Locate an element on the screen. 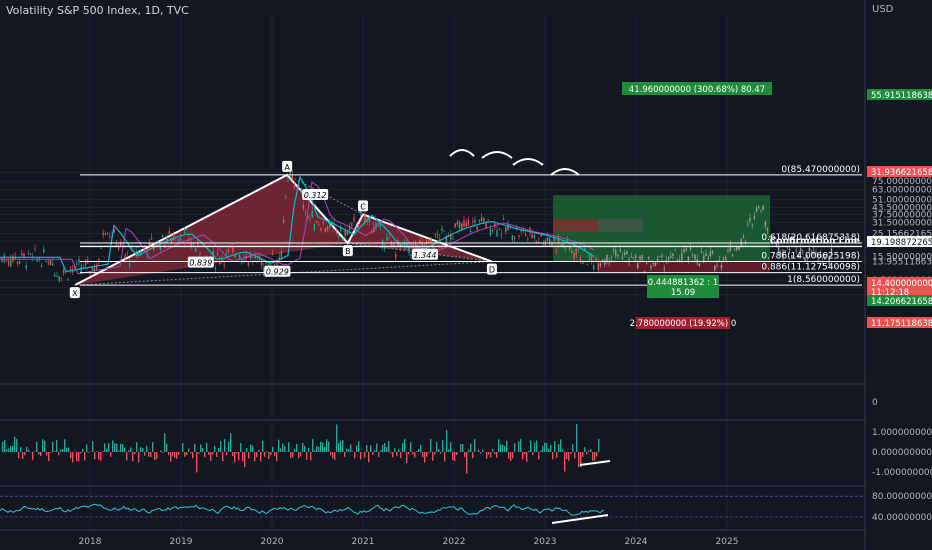 This screenshot has height=550, width=932. ratio-label-0: 0.312 is located at coordinates (315, 195).